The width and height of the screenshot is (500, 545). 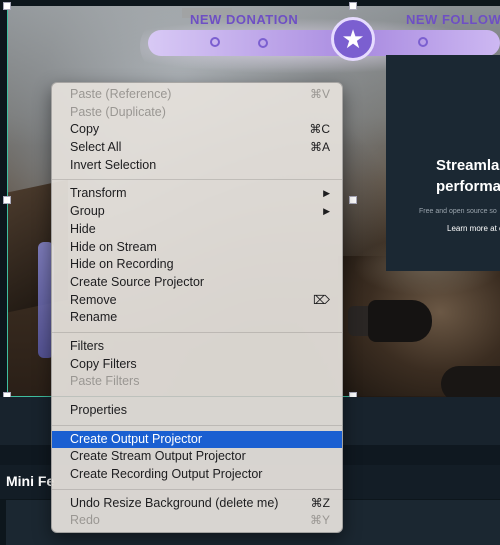 What do you see at coordinates (197, 318) in the screenshot?
I see `menu-item-rename: Rename` at bounding box center [197, 318].